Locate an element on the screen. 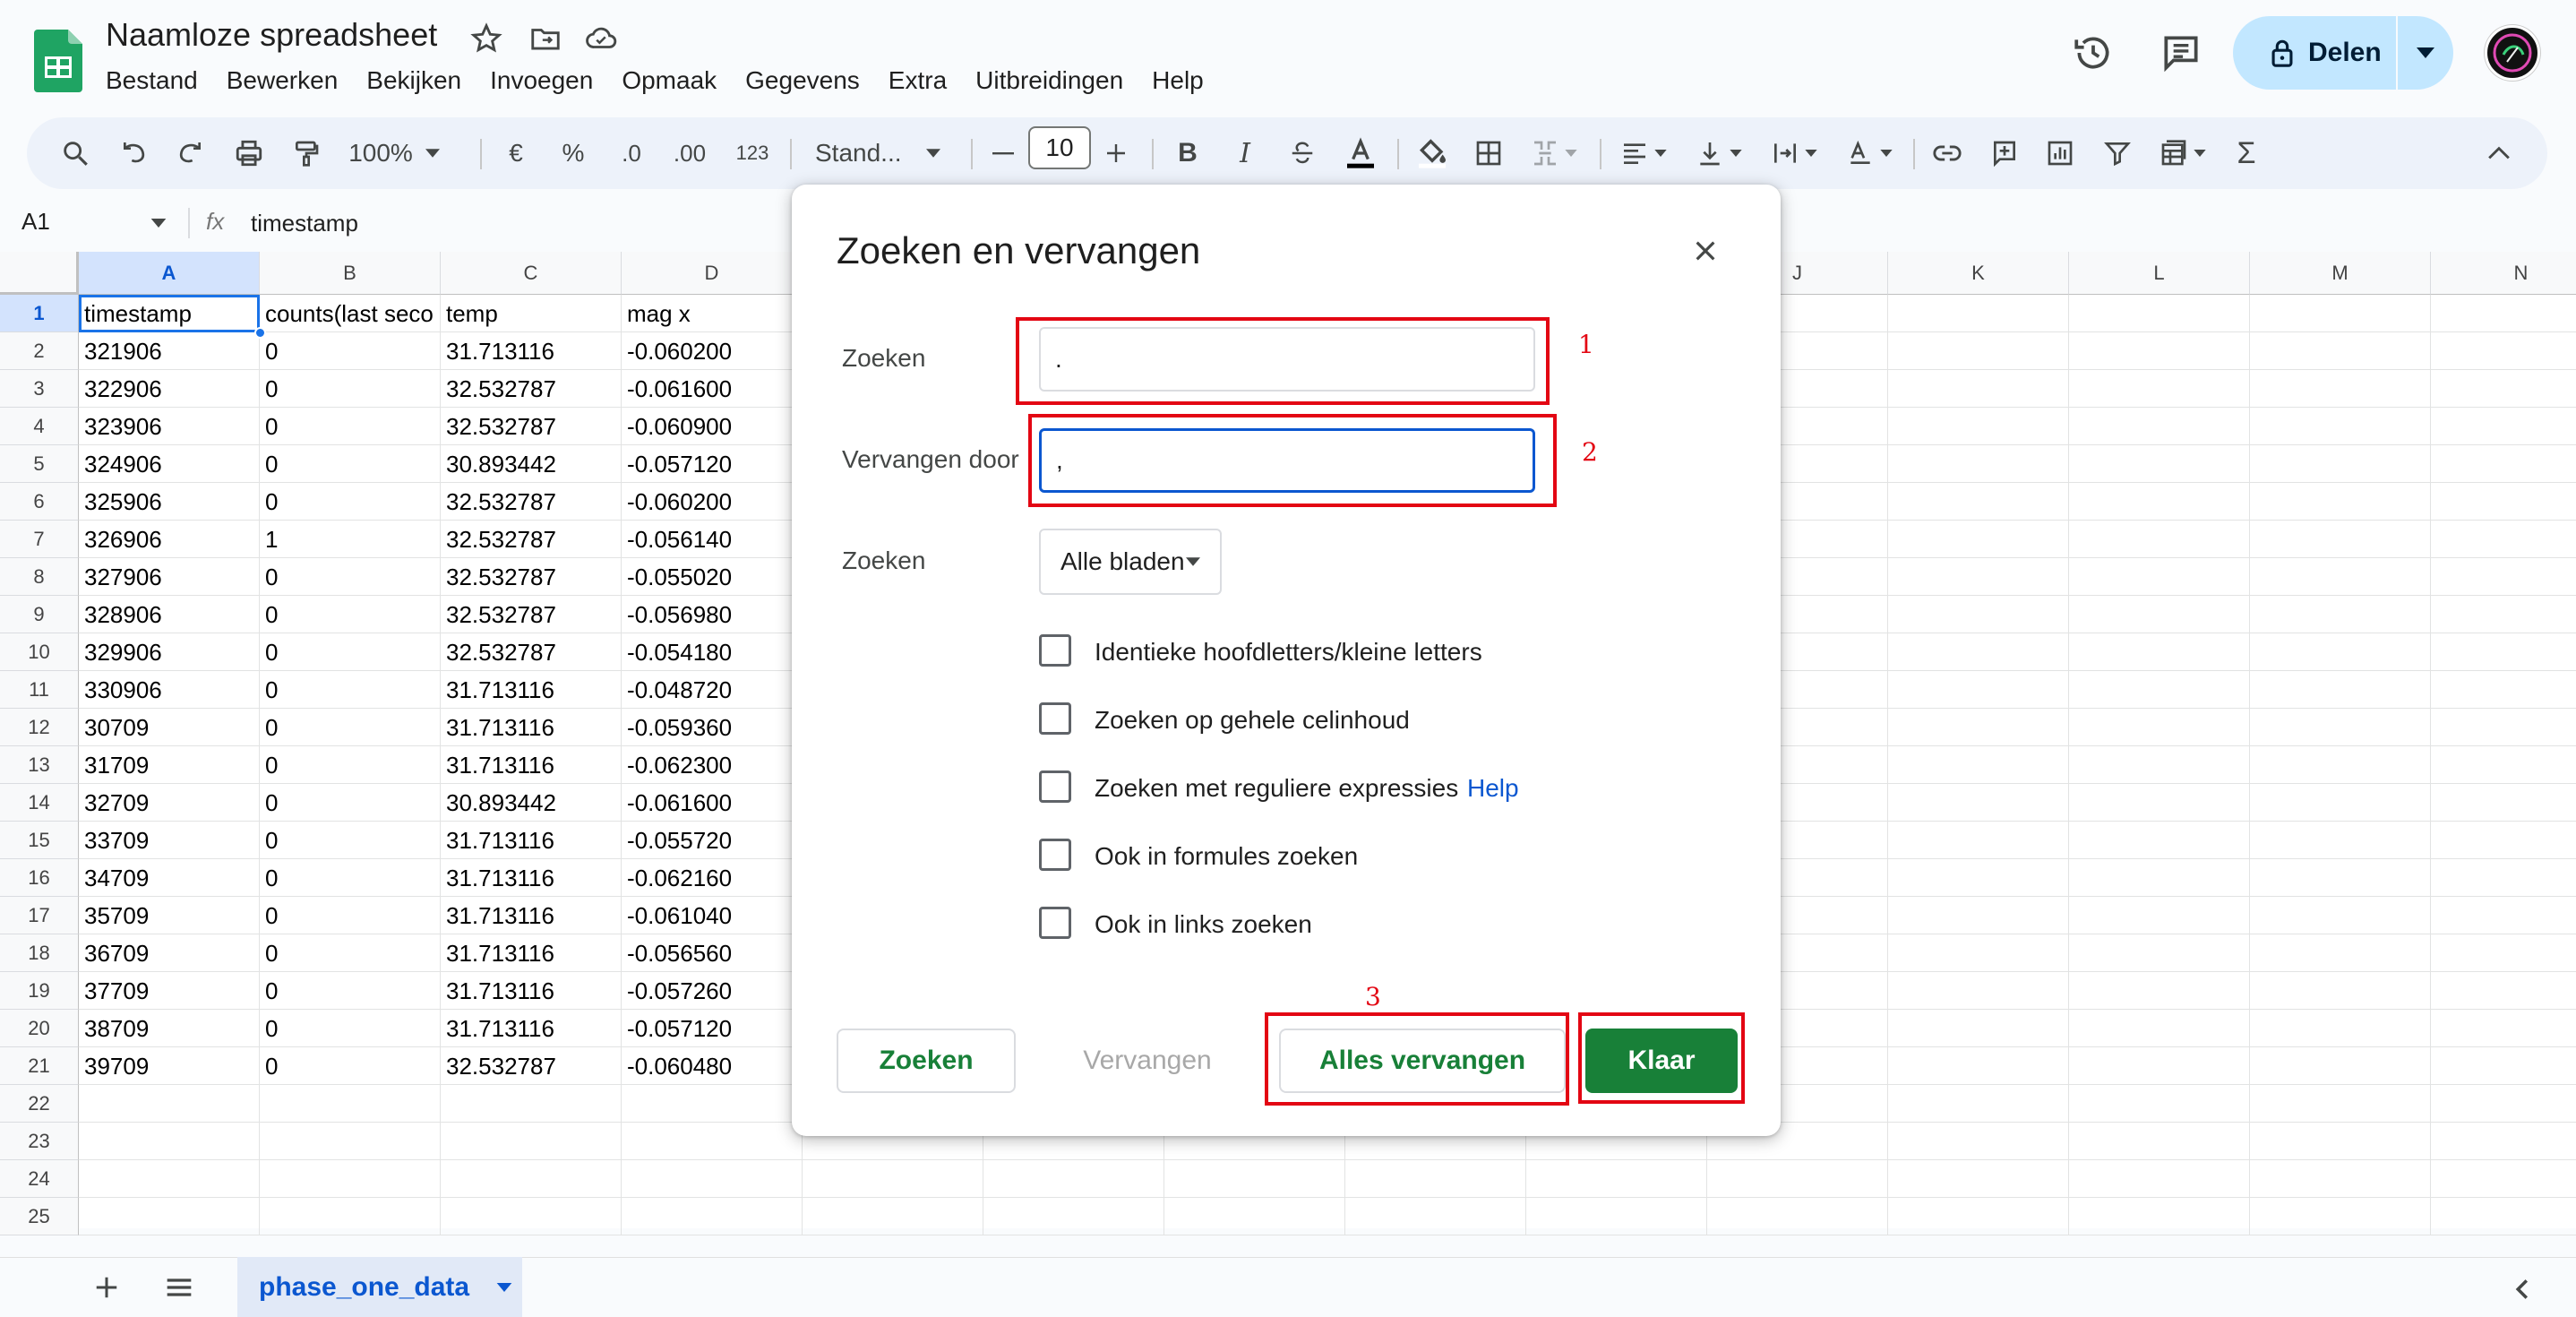  filter-icon is located at coordinates (2117, 153).